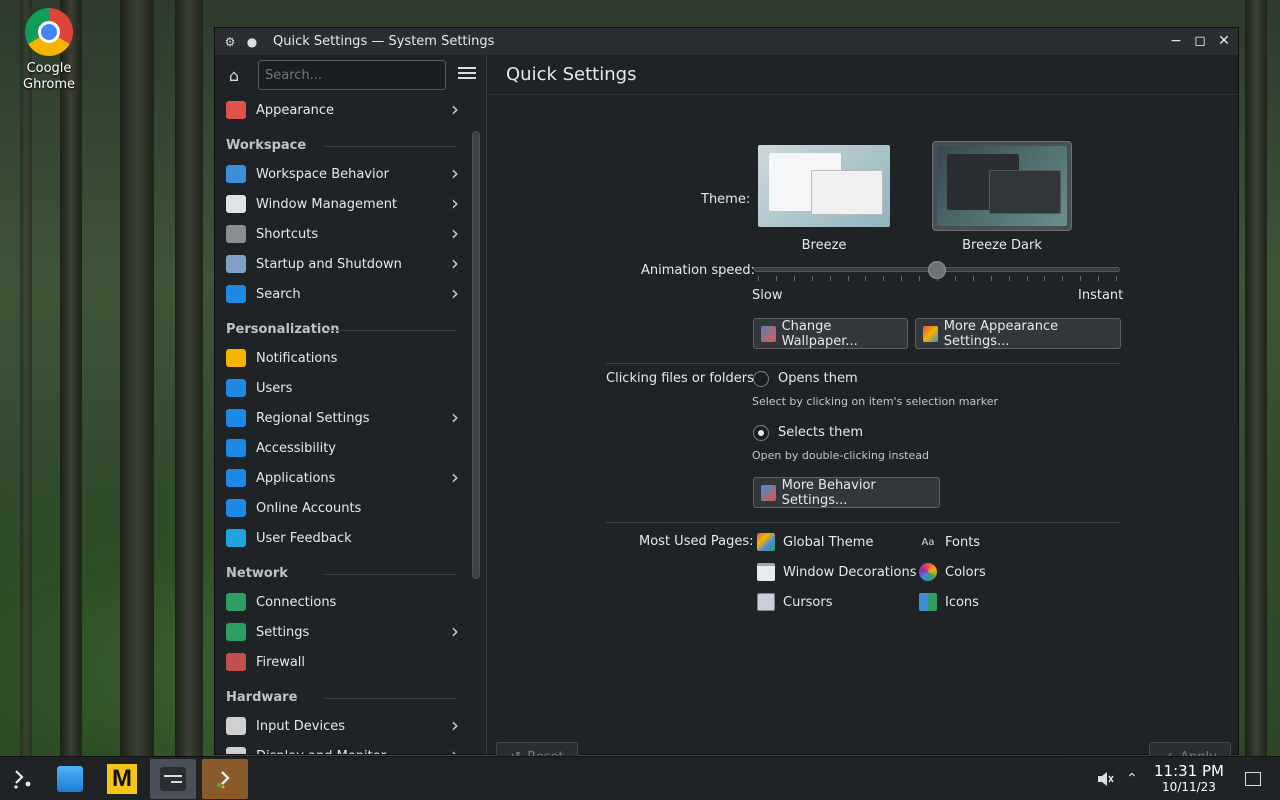 The width and height of the screenshot is (1280, 800). Describe the element at coordinates (236, 234) in the screenshot. I see `shortcuts-icon` at that location.